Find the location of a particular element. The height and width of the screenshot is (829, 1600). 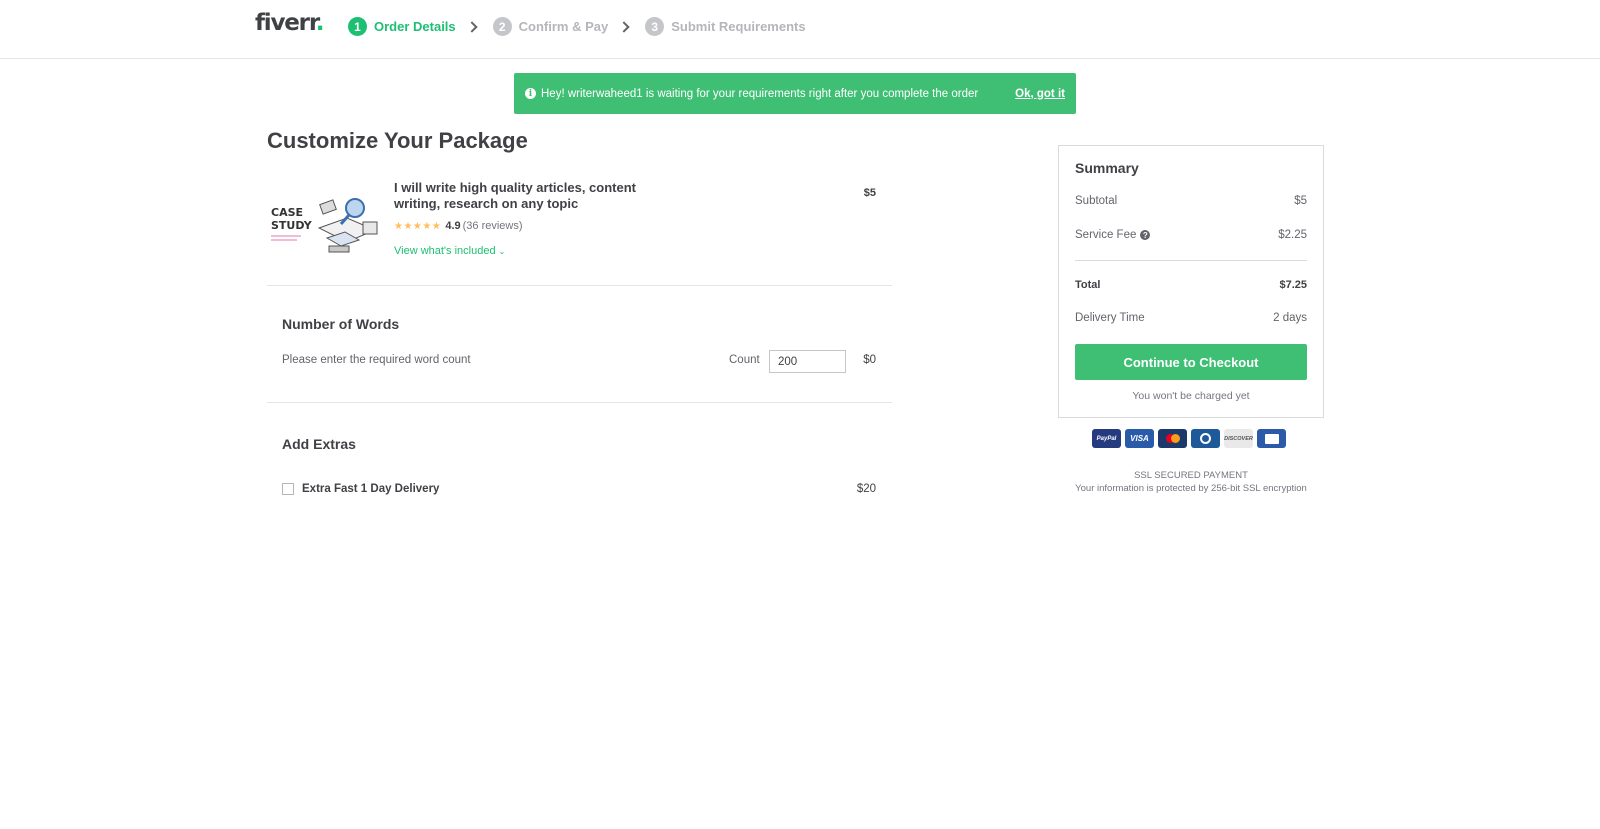

step-label: Confirm & Pay is located at coordinates (563, 26).